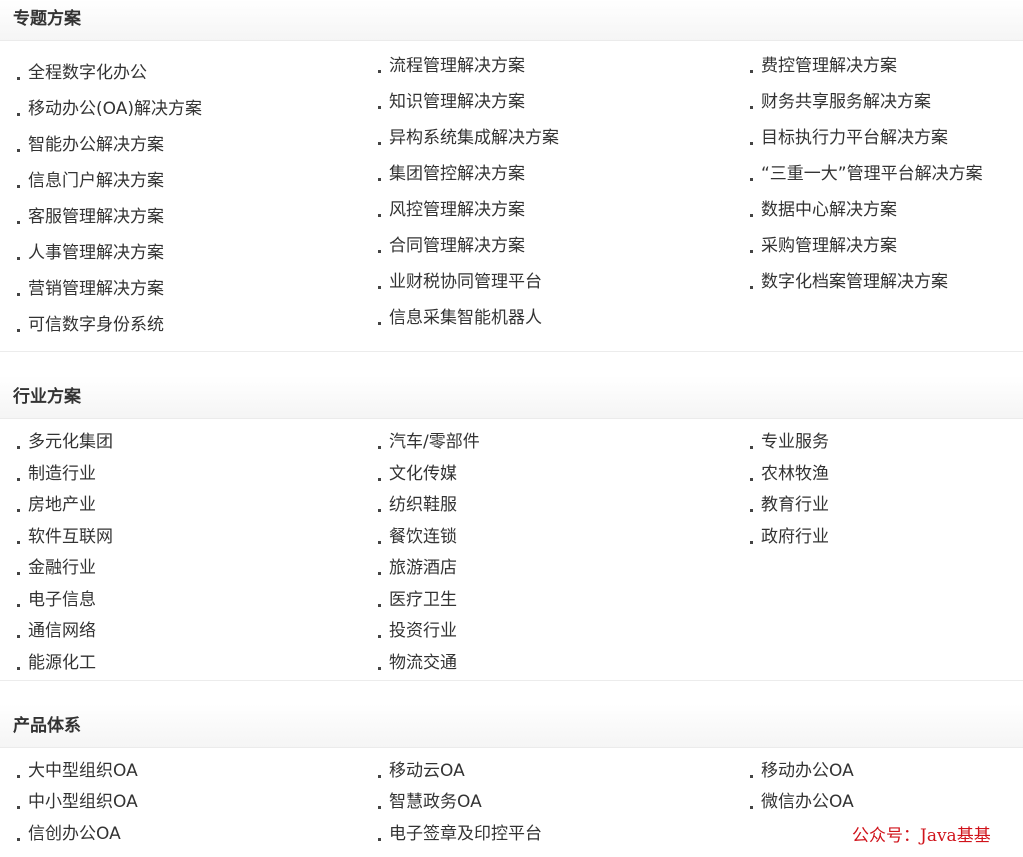  Describe the element at coordinates (451, 174) in the screenshot. I see `solution-link: 集团管控解决方案` at that location.